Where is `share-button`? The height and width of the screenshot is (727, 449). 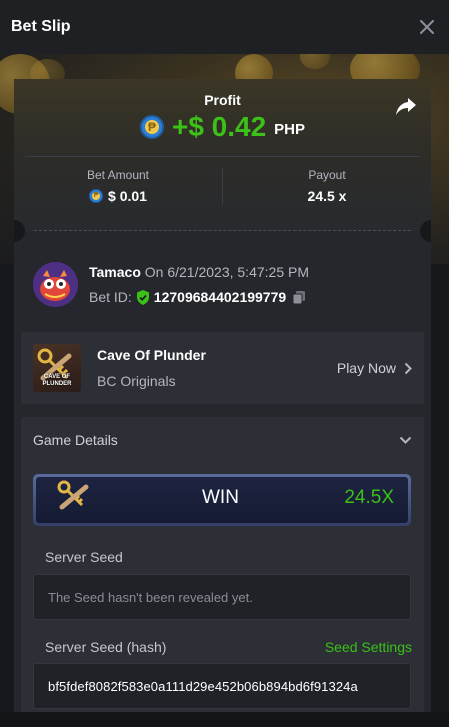 share-button is located at coordinates (406, 106).